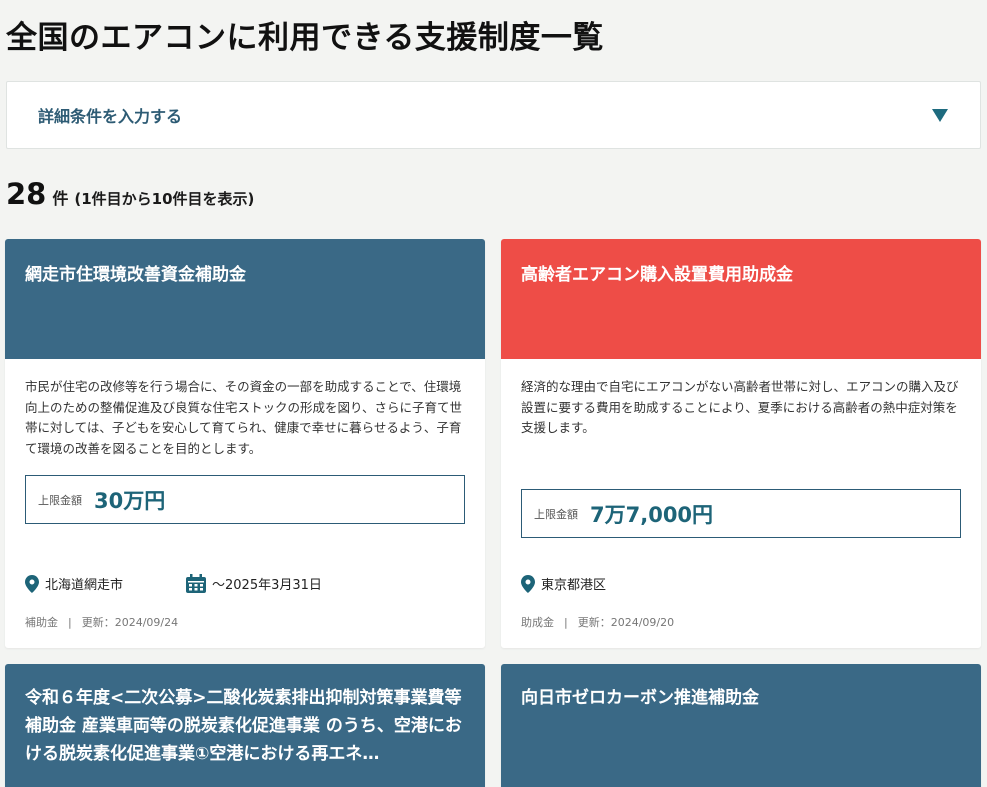 The width and height of the screenshot is (987, 787). What do you see at coordinates (741, 698) in the screenshot?
I see `card-title: 向日市ゼロカーボン推進補助金` at bounding box center [741, 698].